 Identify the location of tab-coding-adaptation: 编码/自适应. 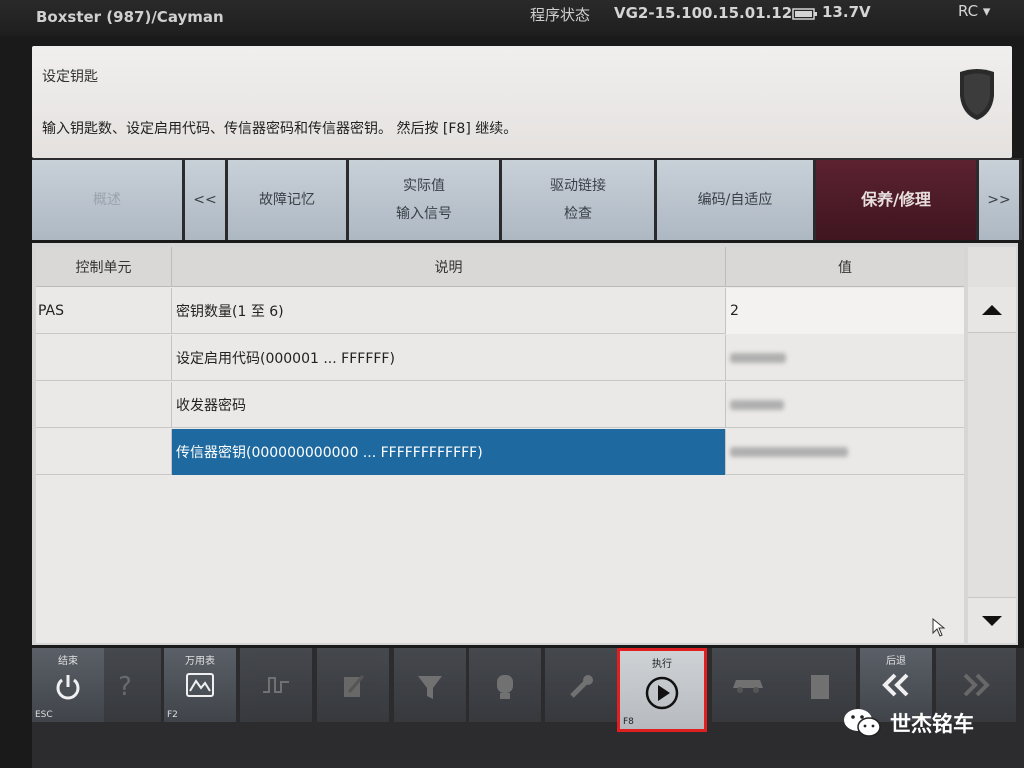
(735, 200).